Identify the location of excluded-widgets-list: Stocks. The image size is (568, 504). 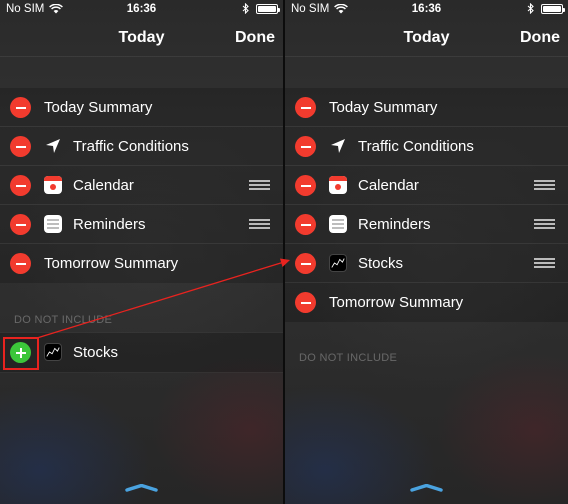
(141, 352).